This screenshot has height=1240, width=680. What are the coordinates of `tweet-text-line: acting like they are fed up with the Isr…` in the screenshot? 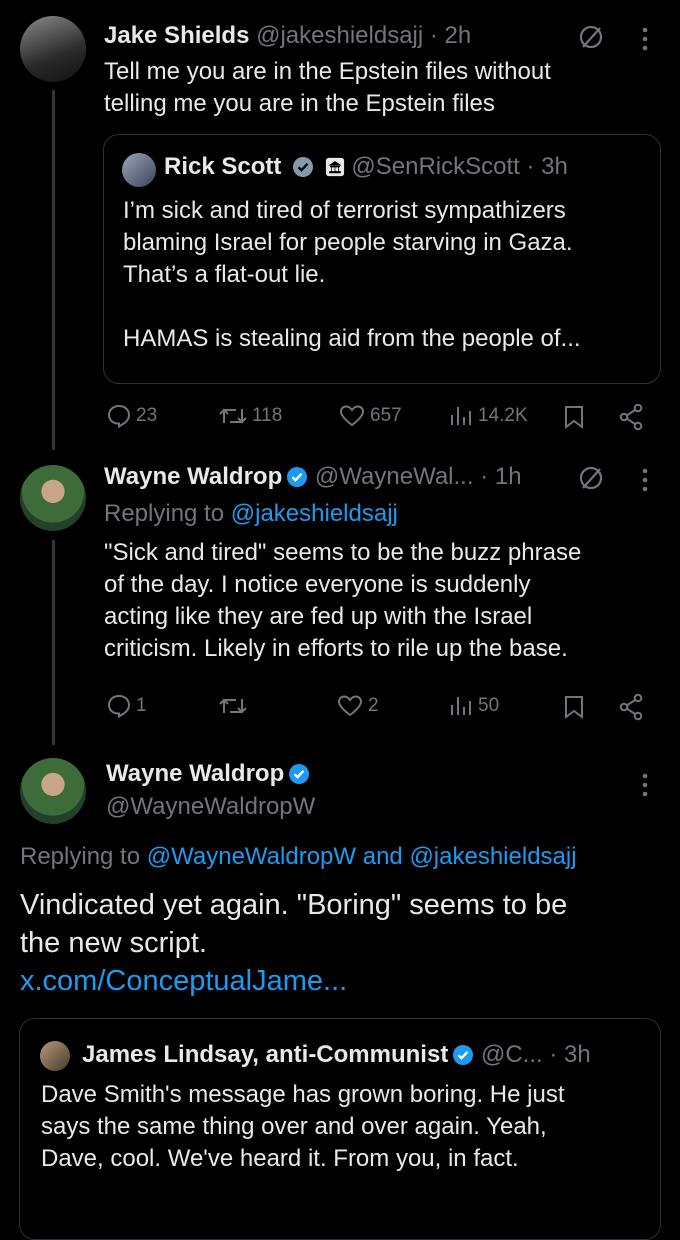 It's located at (318, 616).